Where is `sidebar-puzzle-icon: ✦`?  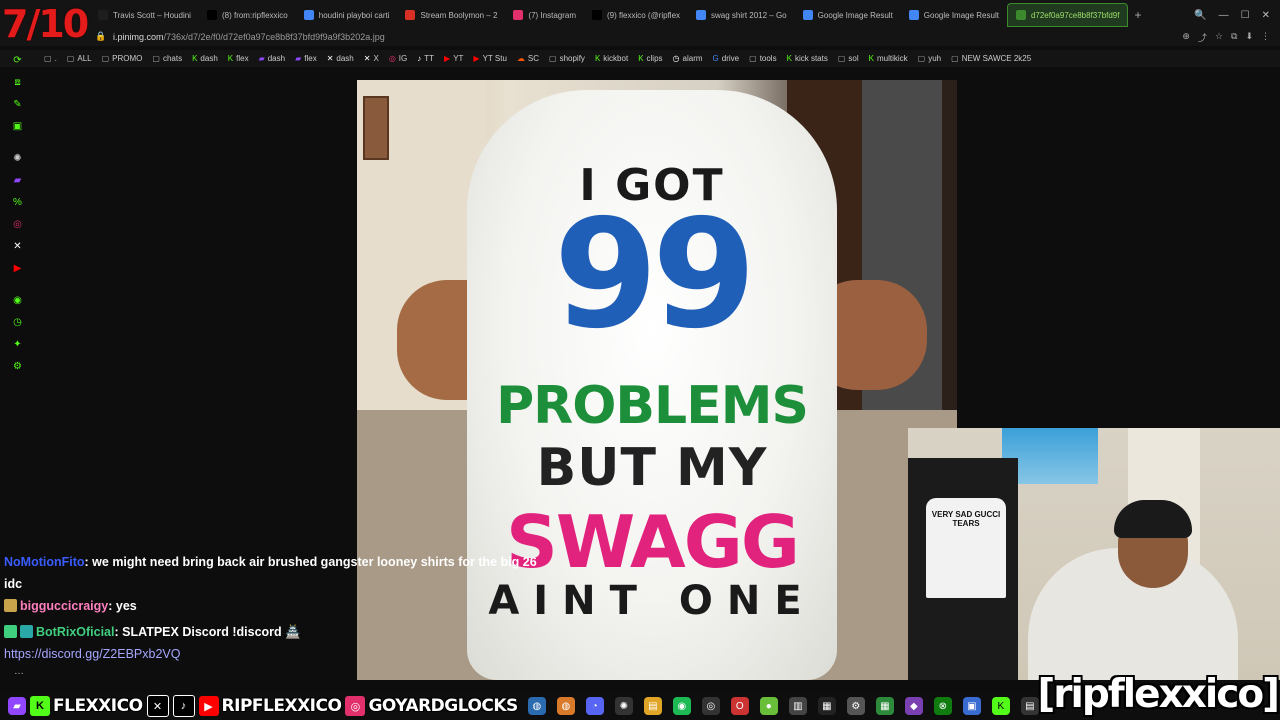 sidebar-puzzle-icon: ✦ is located at coordinates (17, 344).